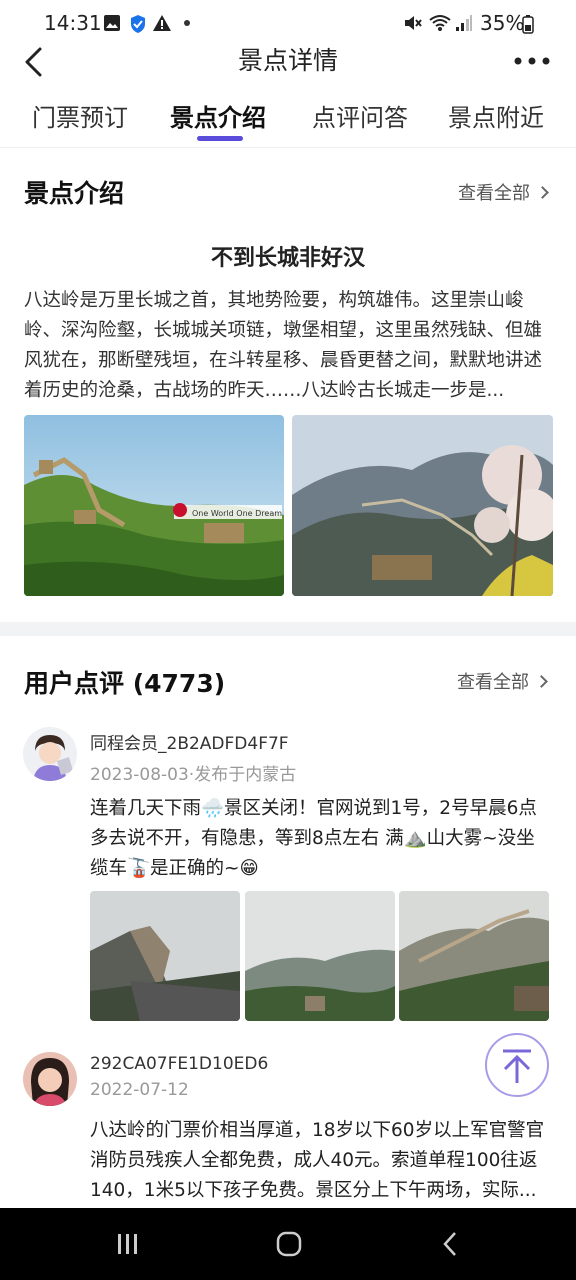  Describe the element at coordinates (73, 23) in the screenshot. I see `status-time: 14:31` at that location.